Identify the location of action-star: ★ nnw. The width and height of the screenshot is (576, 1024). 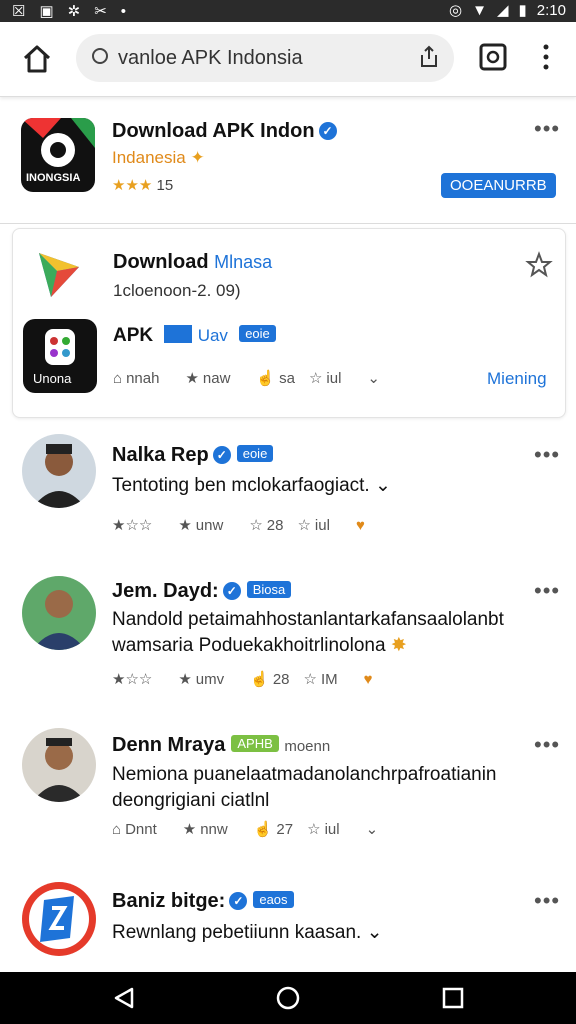
(205, 829).